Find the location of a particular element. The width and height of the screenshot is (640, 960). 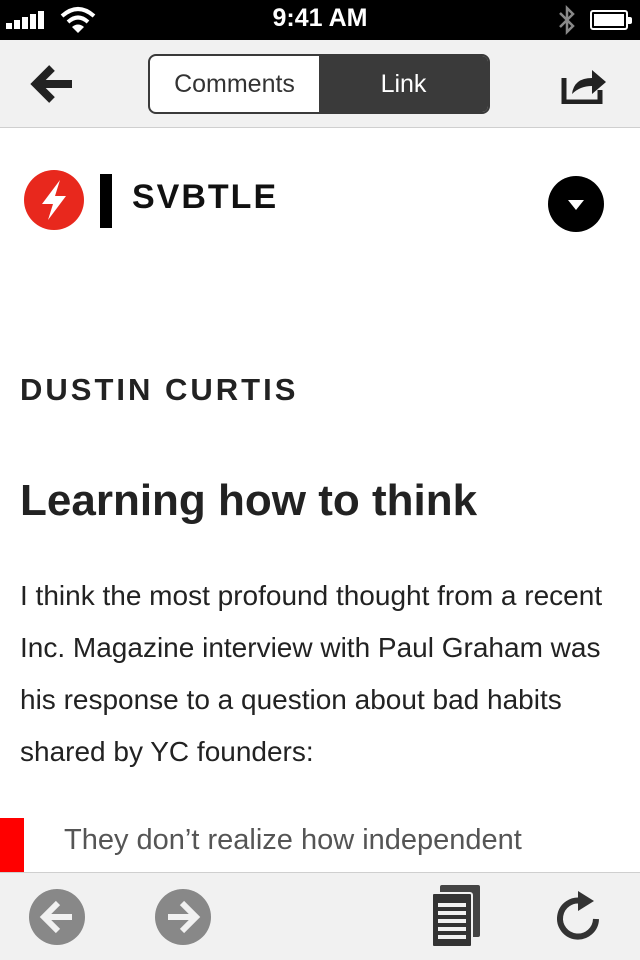

site-name: SVBTLE is located at coordinates (205, 197).